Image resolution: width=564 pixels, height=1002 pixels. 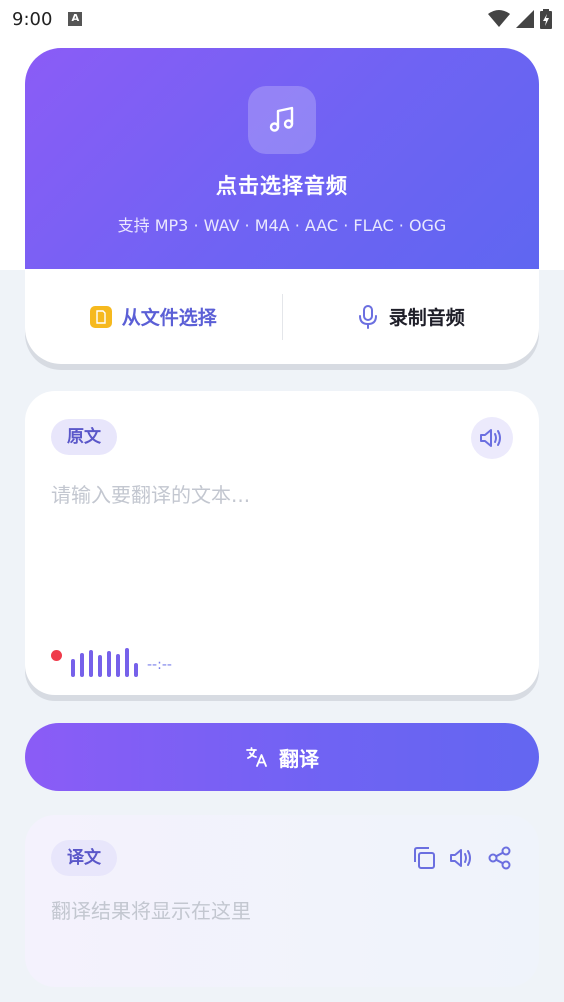 What do you see at coordinates (367, 316) in the screenshot?
I see `microphone-icon` at bounding box center [367, 316].